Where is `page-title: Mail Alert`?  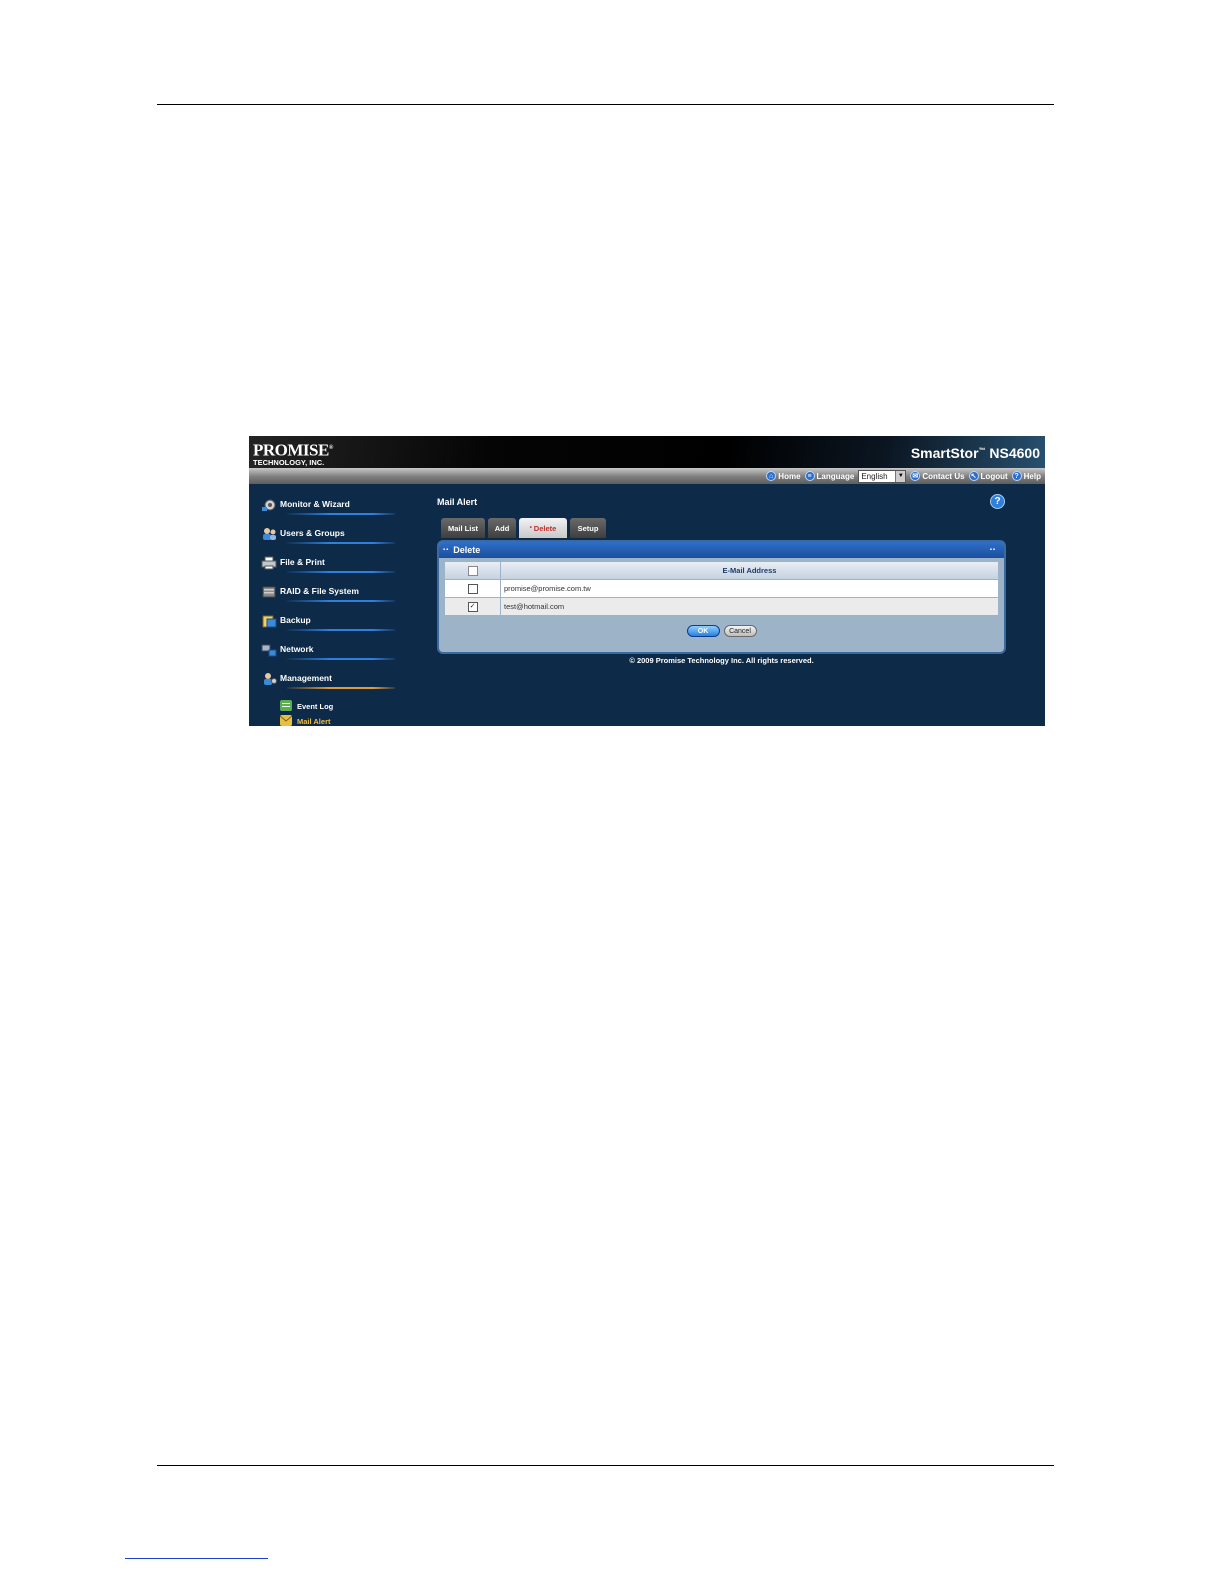
page-title: Mail Alert is located at coordinates (457, 502).